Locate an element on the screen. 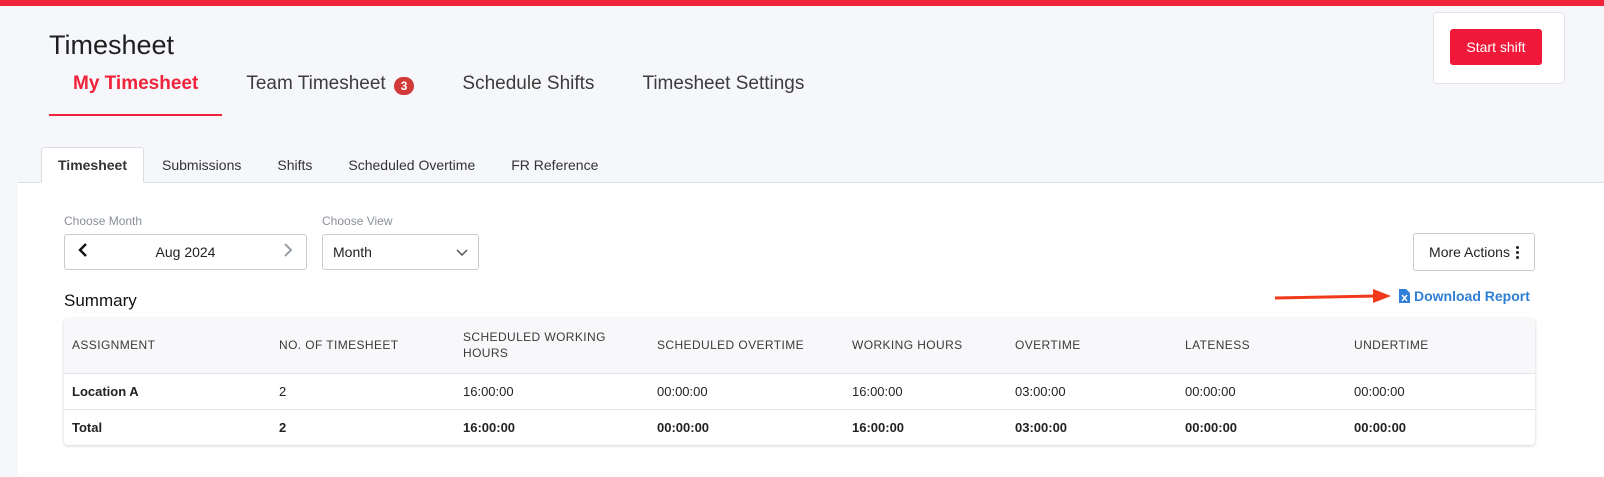  table-cell: Total is located at coordinates (87, 427).